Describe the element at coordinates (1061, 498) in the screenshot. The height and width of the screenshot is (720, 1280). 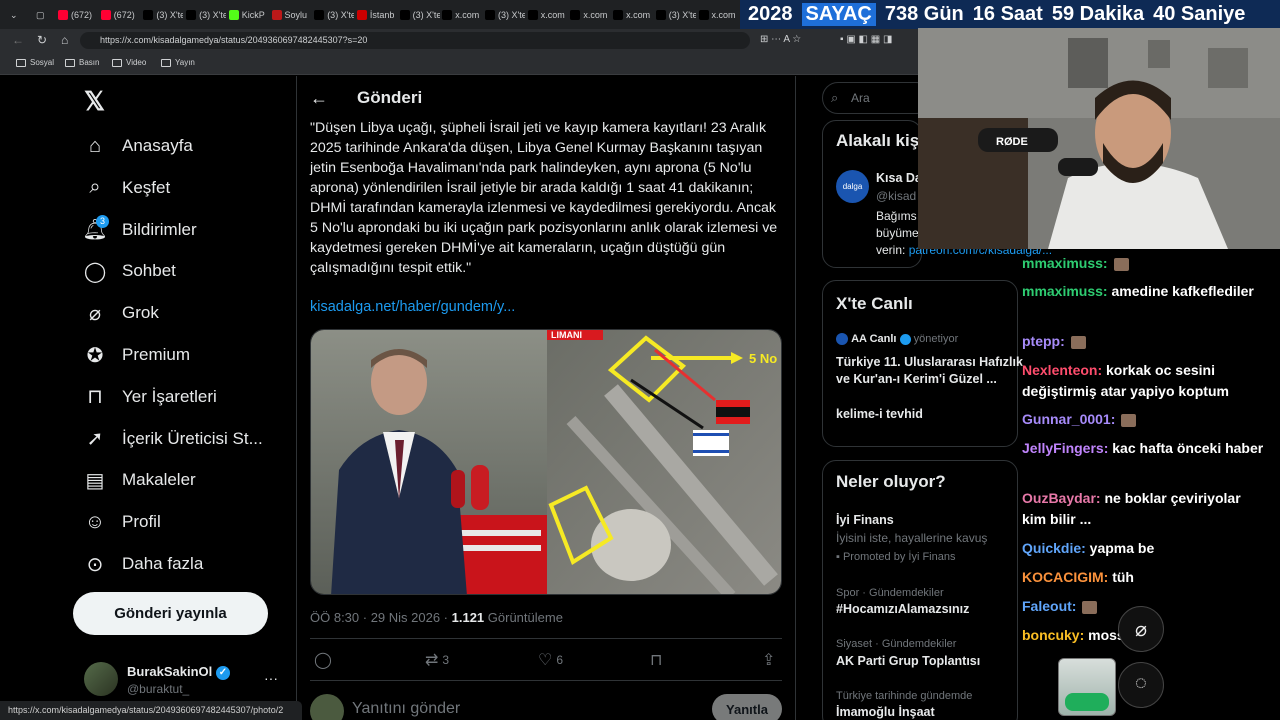
I see `chat-username: OuzBaydar:` at that location.